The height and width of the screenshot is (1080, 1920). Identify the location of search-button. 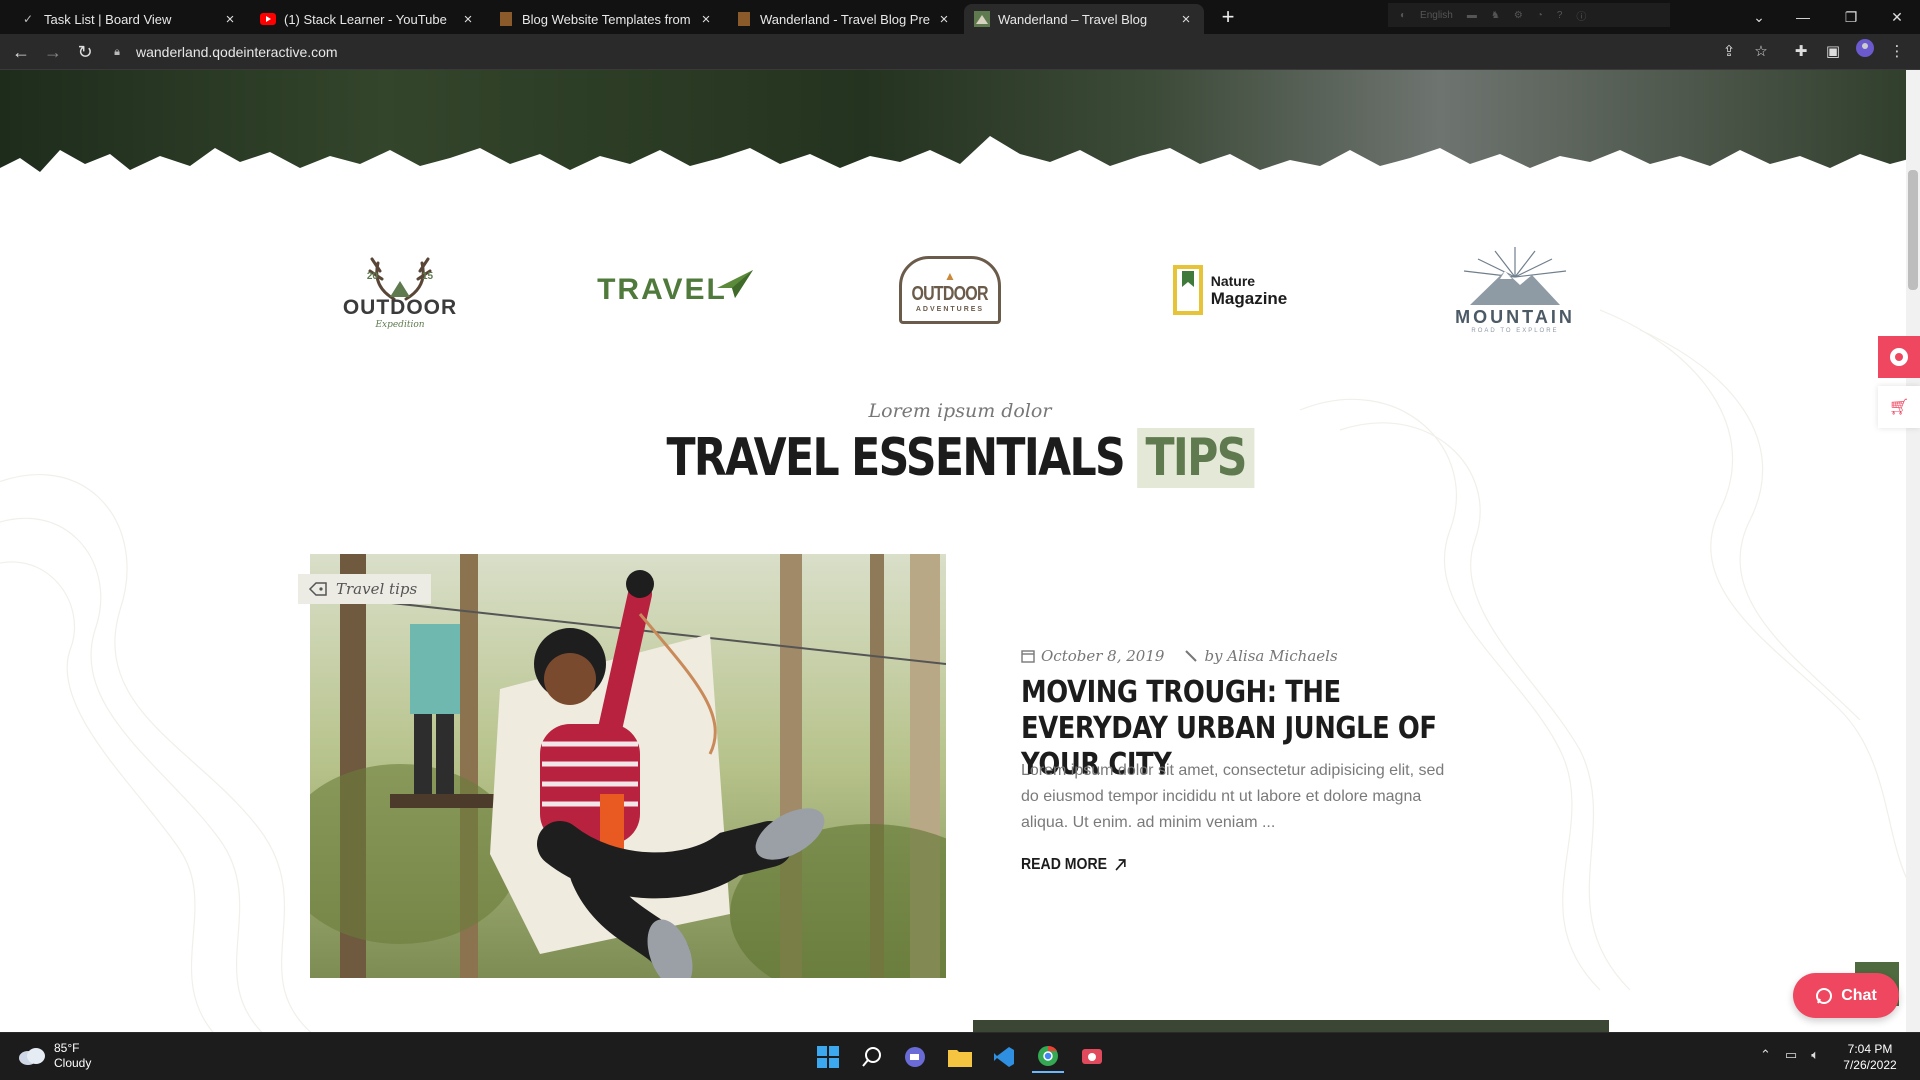
(872, 1057).